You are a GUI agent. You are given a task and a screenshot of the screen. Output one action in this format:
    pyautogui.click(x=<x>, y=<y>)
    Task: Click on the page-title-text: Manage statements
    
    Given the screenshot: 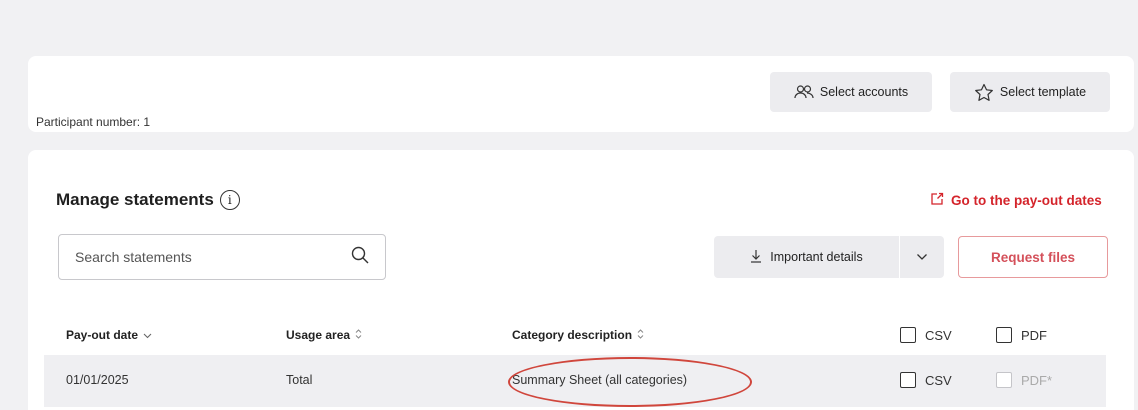 What is the action you would take?
    pyautogui.click(x=135, y=199)
    